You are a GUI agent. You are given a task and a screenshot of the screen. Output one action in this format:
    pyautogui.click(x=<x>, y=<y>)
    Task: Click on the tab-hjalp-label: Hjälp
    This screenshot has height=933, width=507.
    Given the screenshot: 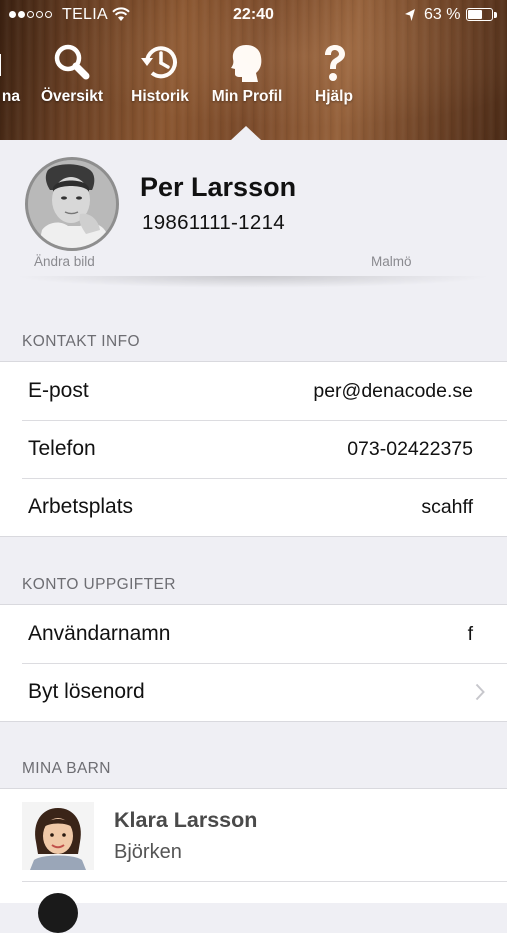 What is the action you would take?
    pyautogui.click(x=334, y=96)
    